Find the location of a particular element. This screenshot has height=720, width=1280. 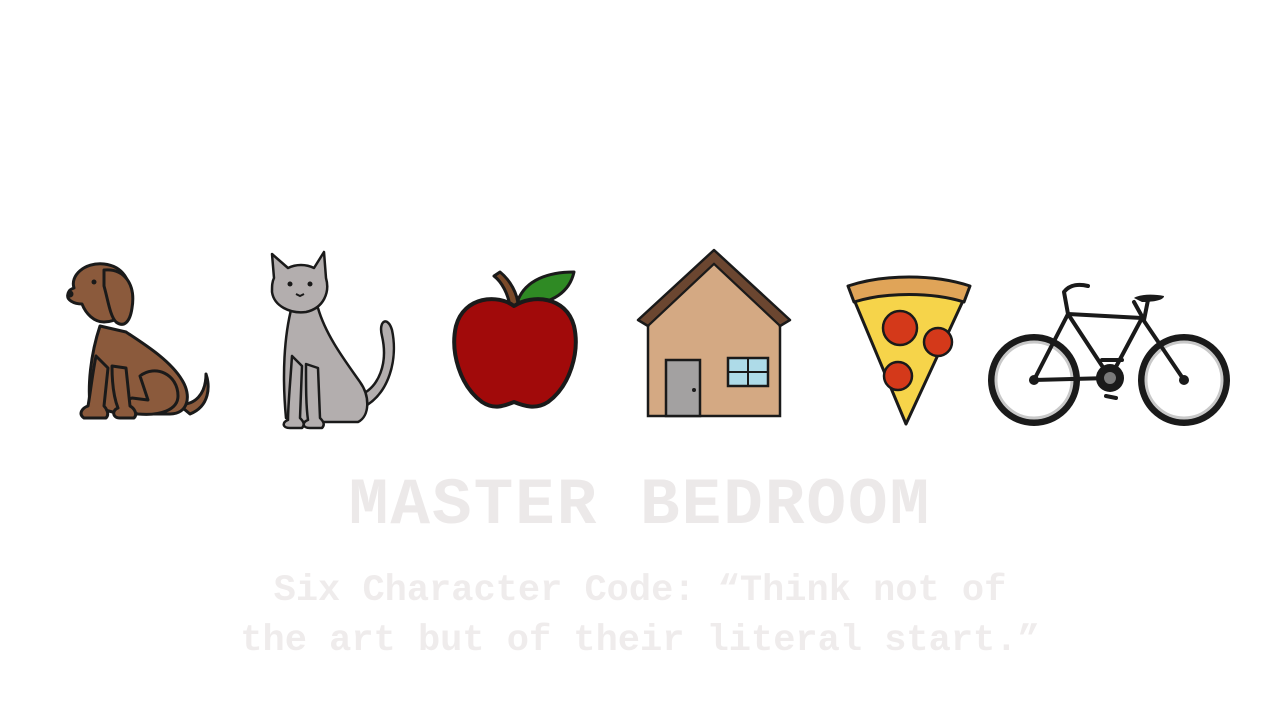

dog-icon is located at coordinates (135, 338).